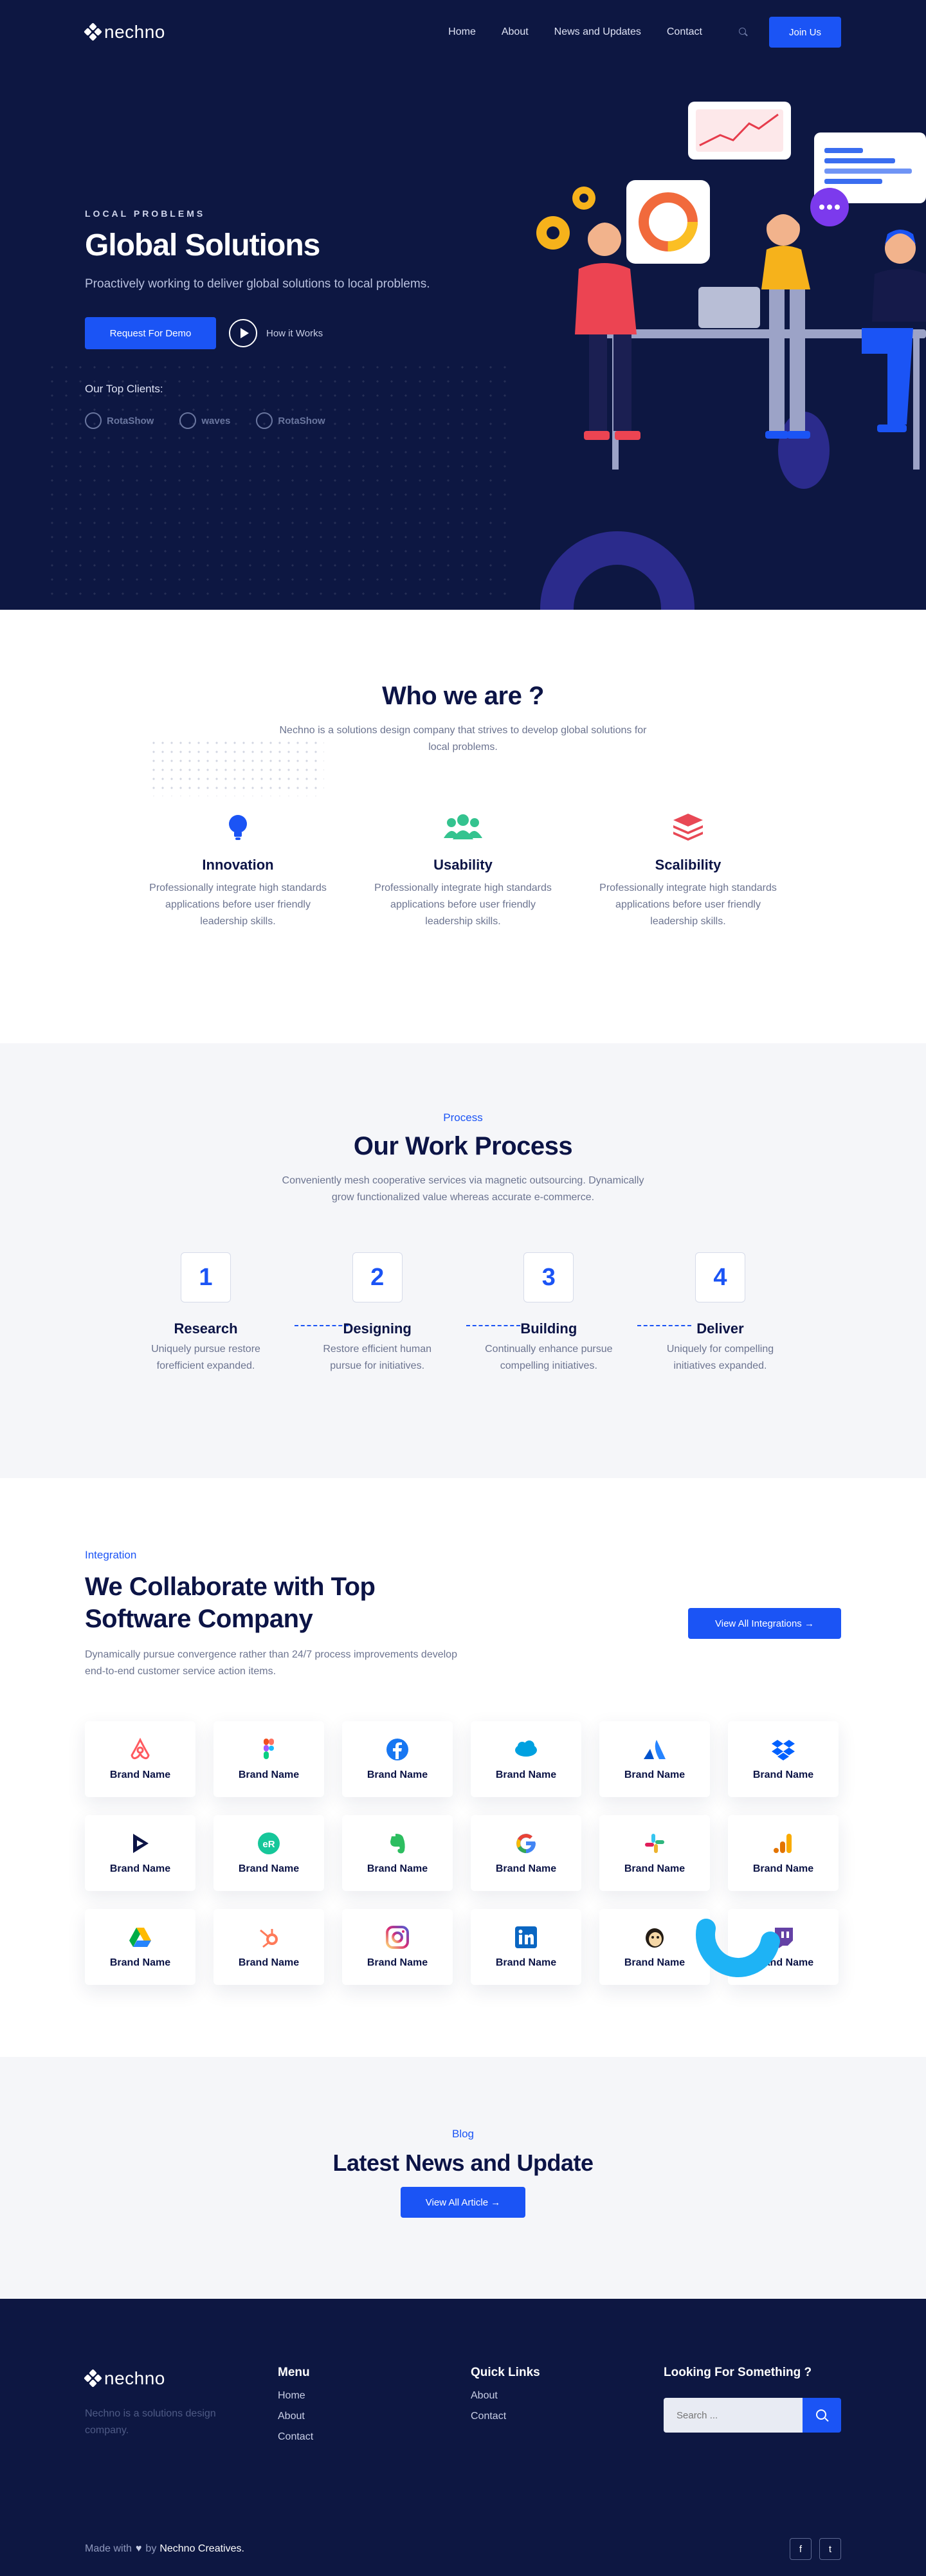 The image size is (926, 2576). Describe the element at coordinates (230, 1587) in the screenshot. I see `integration-title-line: We Collaborate with Top` at that location.